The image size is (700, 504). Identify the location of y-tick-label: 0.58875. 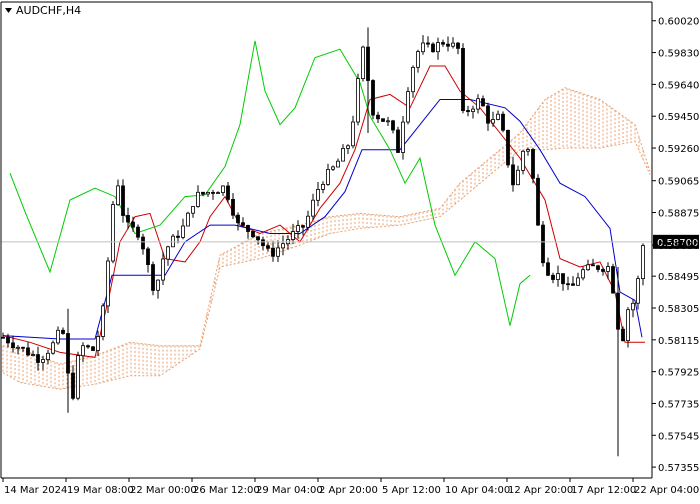
(678, 214).